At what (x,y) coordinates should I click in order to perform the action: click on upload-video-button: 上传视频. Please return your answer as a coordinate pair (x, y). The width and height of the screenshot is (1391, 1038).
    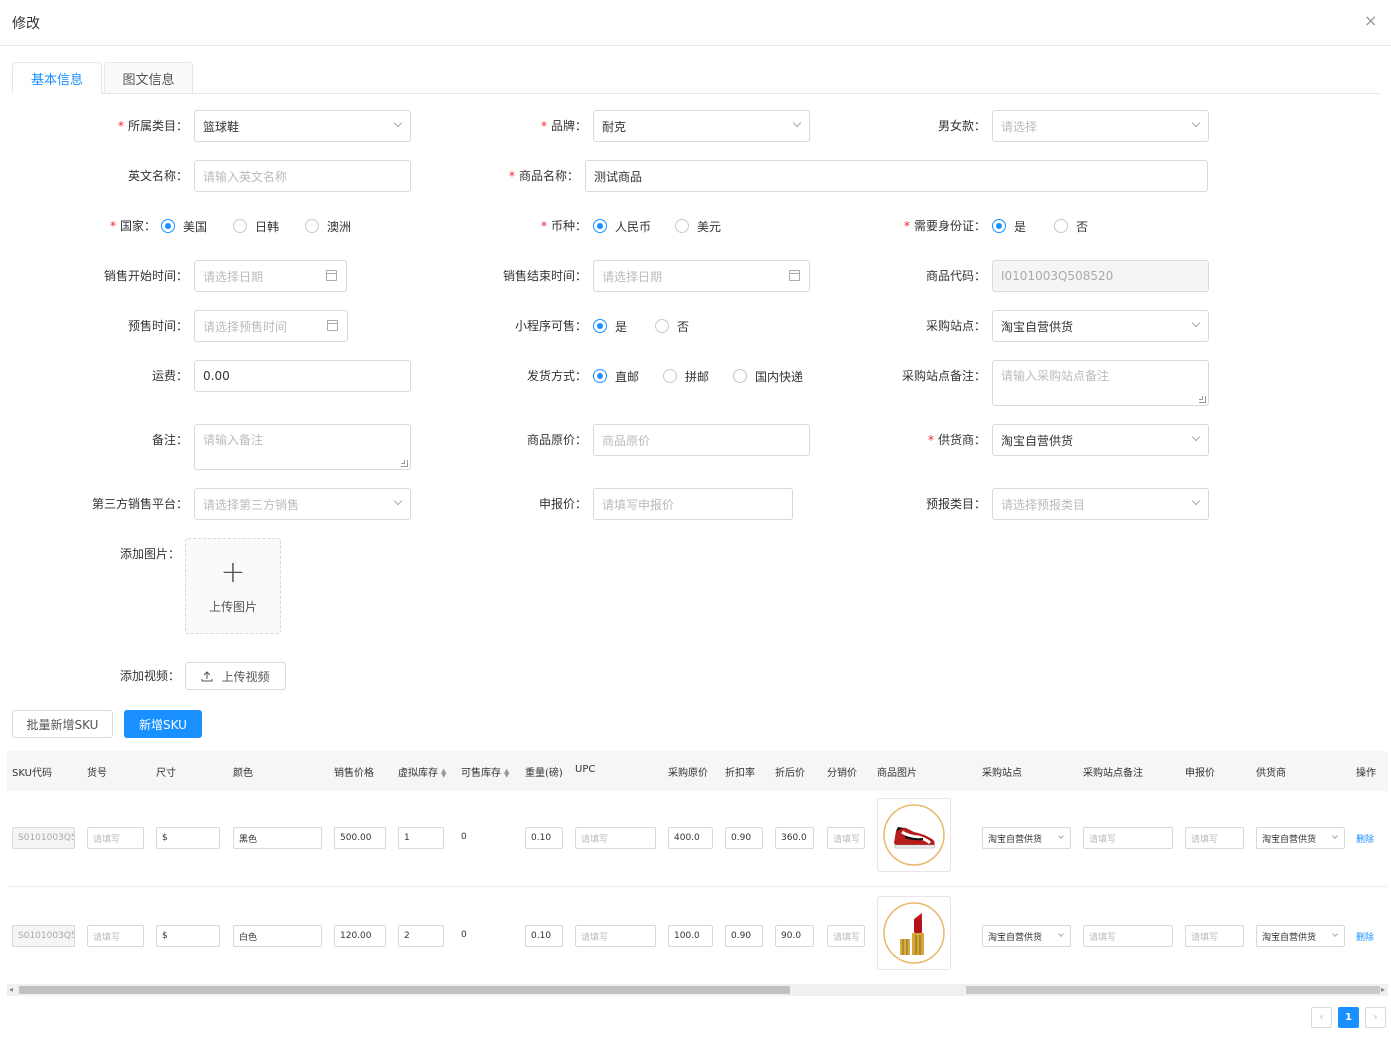
    Looking at the image, I should click on (235, 676).